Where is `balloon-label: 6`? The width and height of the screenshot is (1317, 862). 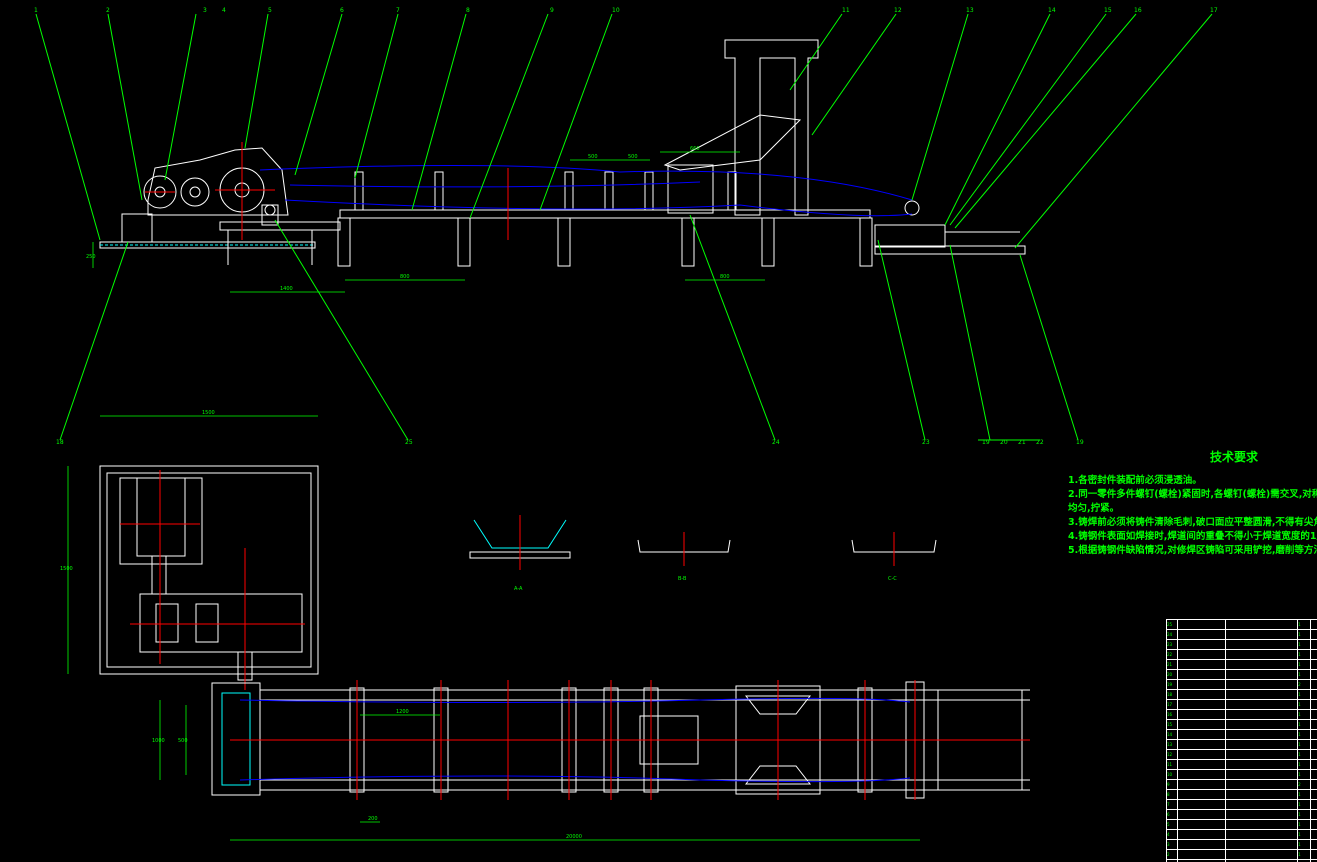 balloon-label: 6 is located at coordinates (342, 10).